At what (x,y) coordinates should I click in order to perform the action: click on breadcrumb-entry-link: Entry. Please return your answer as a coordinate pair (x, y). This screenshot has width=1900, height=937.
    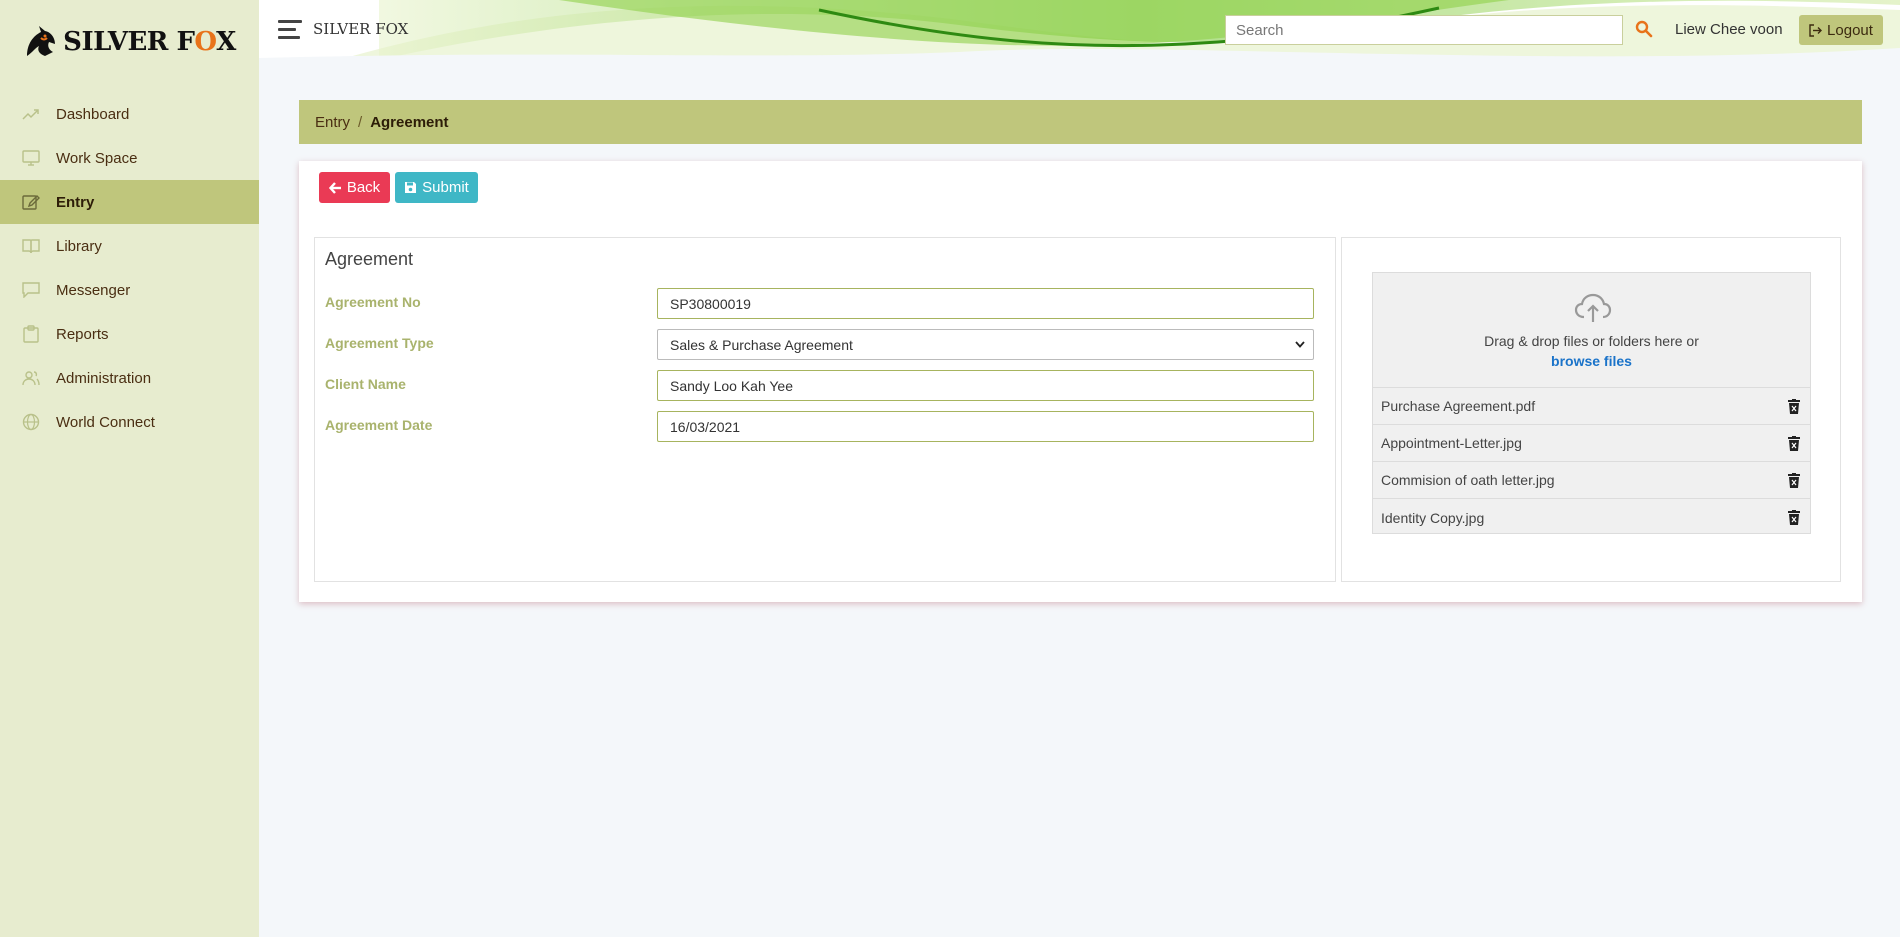
    Looking at the image, I should click on (332, 122).